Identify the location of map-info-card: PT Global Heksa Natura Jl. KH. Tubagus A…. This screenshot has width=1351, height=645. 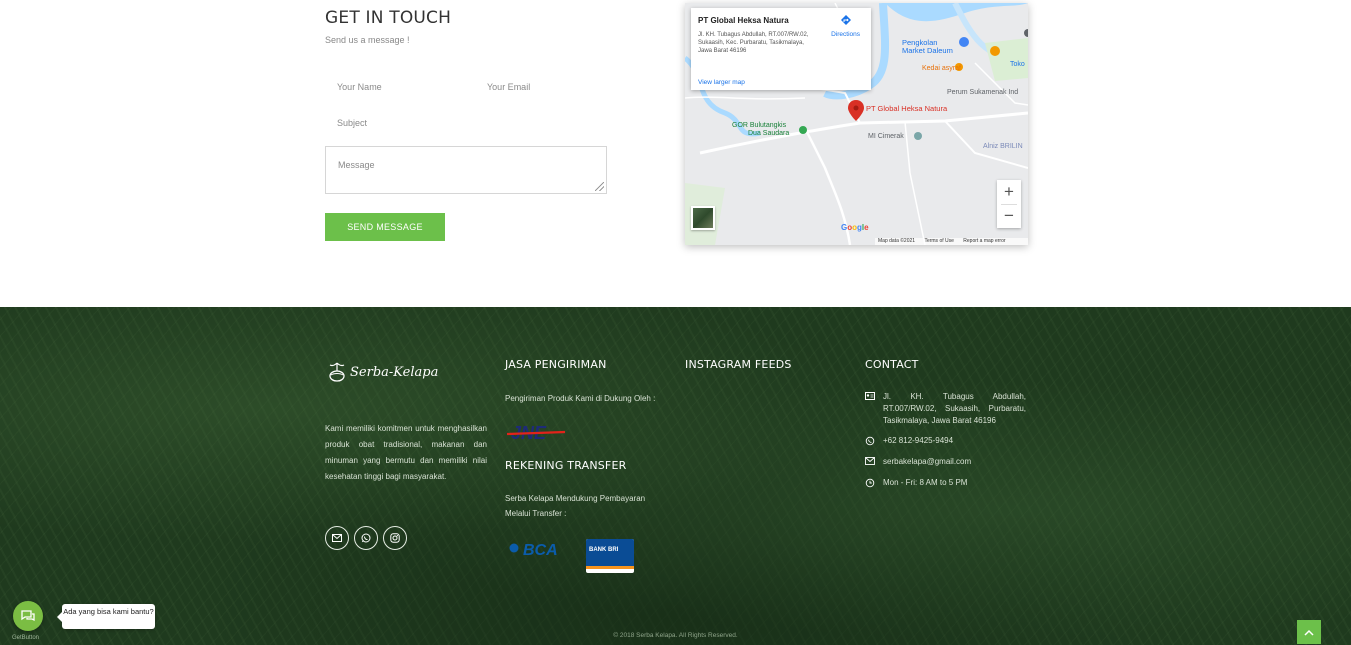
(781, 49).